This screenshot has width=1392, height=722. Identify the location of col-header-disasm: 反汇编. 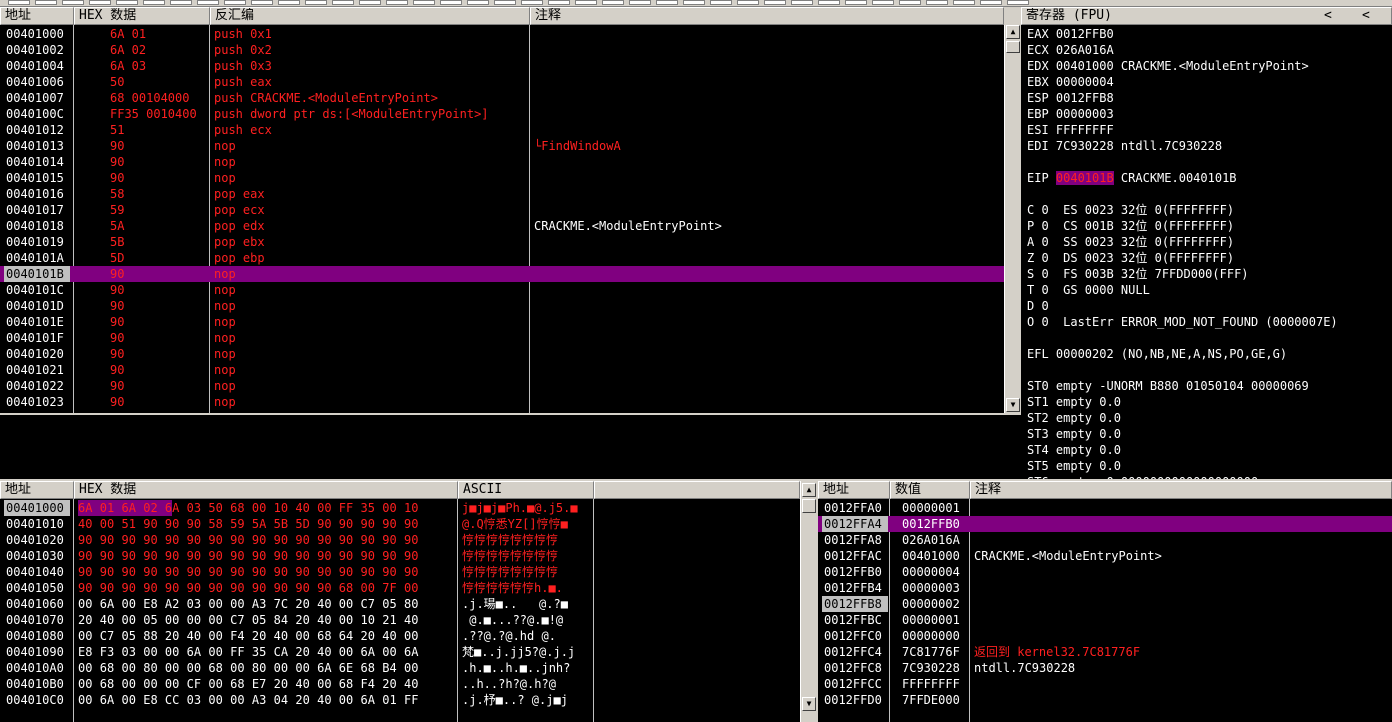
(370, 16).